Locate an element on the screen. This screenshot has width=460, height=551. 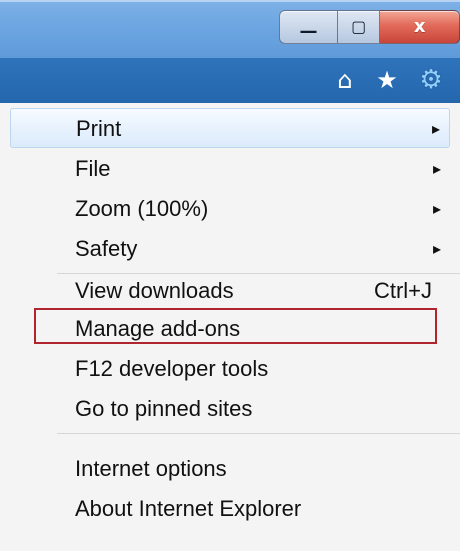
menu-item-label: About Internet Explorer is located at coordinates (188, 508).